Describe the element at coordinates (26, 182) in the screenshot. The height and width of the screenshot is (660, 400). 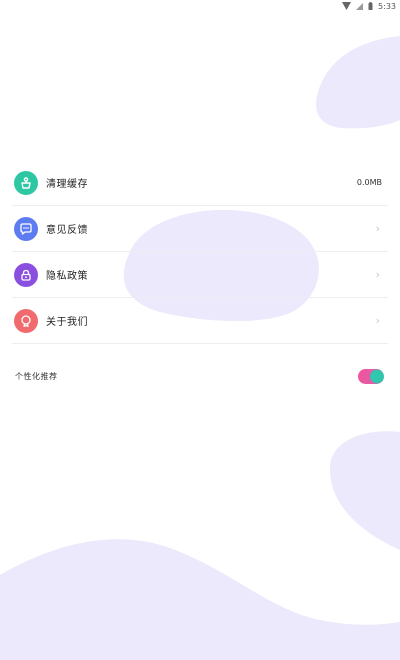
I see `broom-icon` at that location.